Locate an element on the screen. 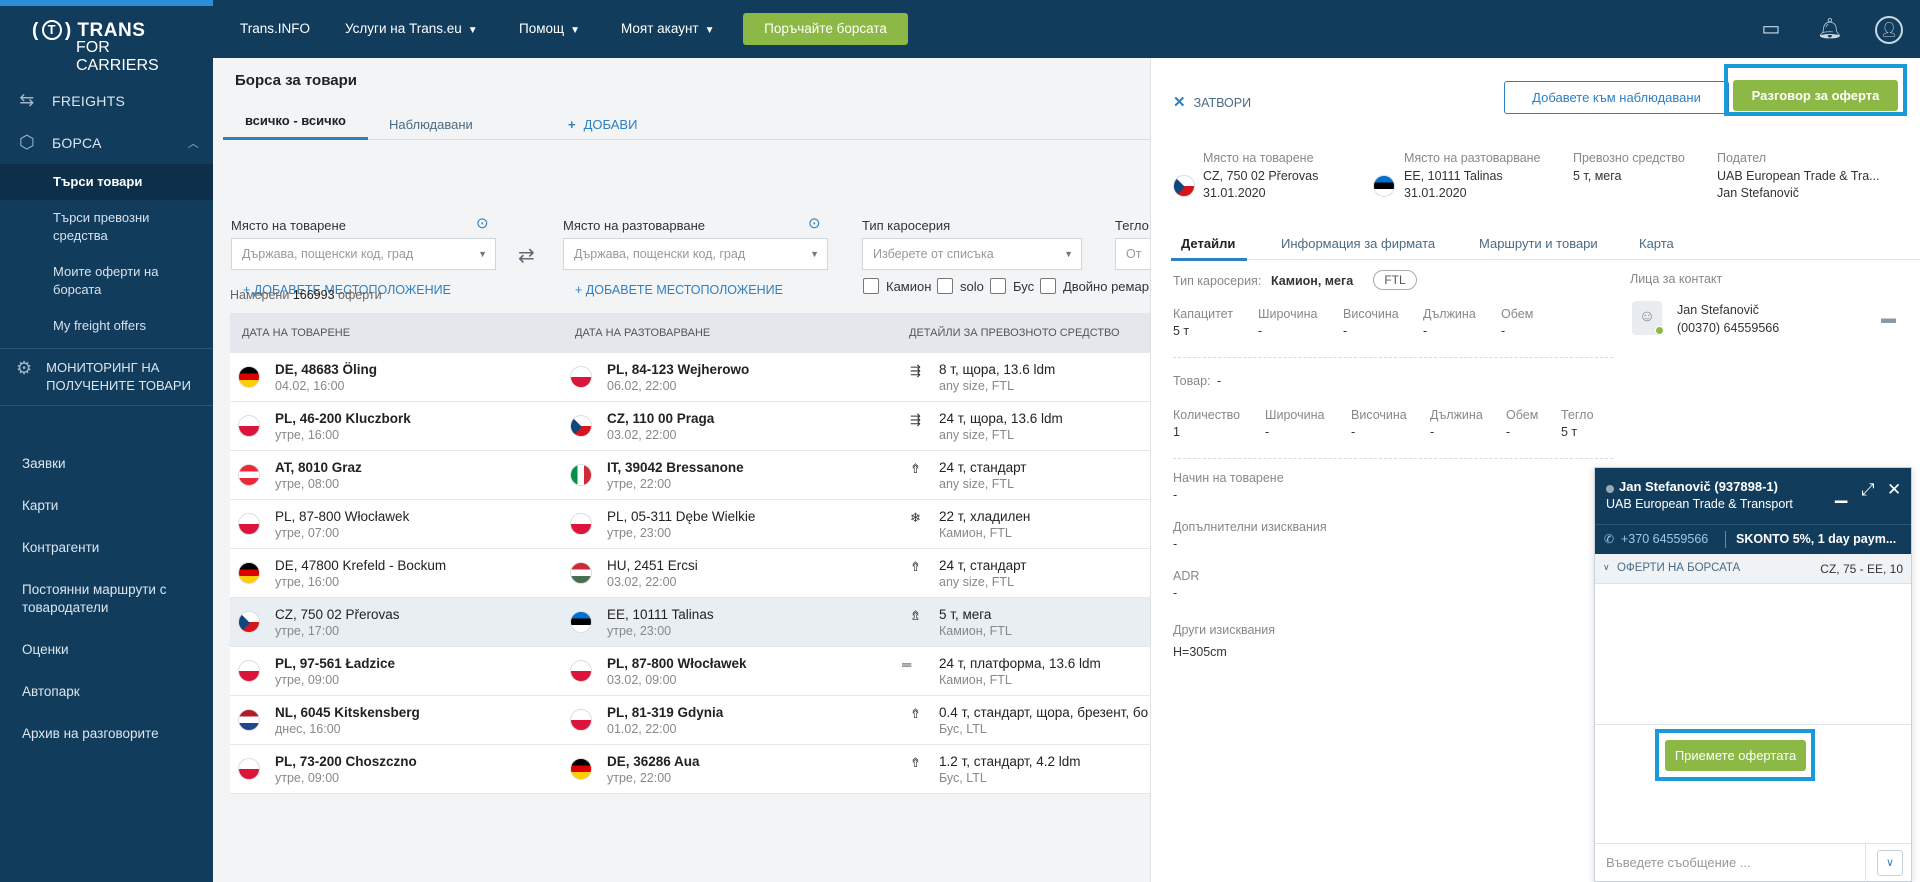 This screenshot has width=1920, height=882. unloading-place-input: Държава, пощенски код, град ▼ is located at coordinates (695, 254).